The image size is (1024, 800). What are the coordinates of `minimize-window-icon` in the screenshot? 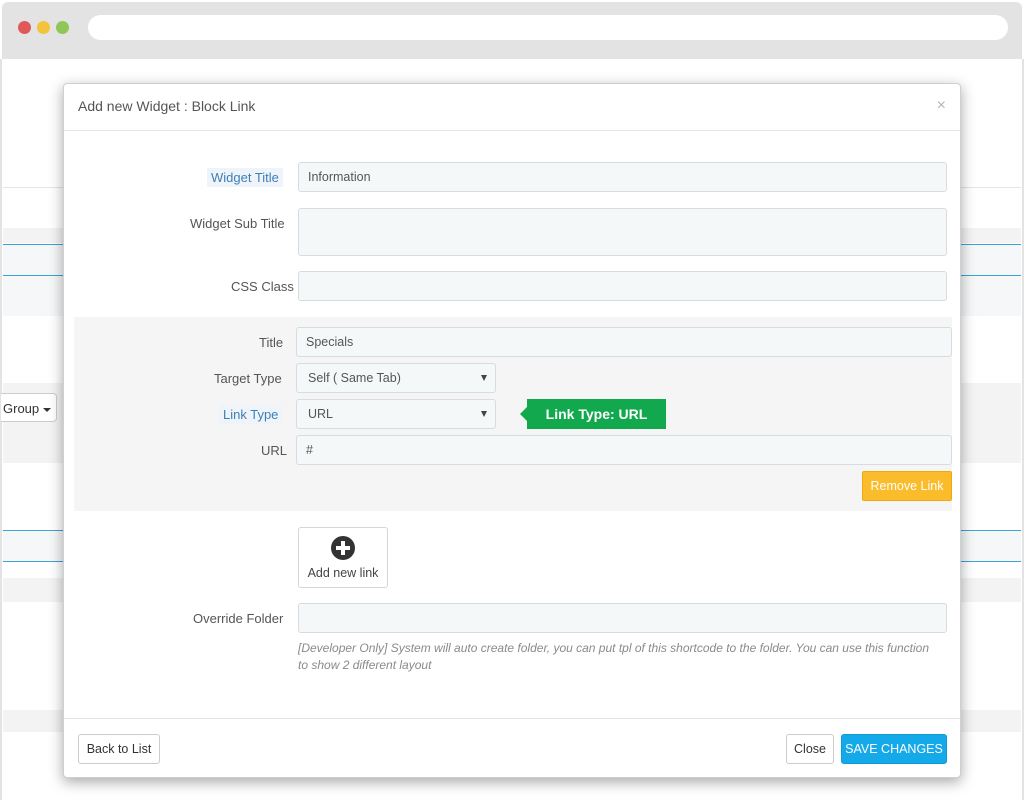 It's located at (43, 27).